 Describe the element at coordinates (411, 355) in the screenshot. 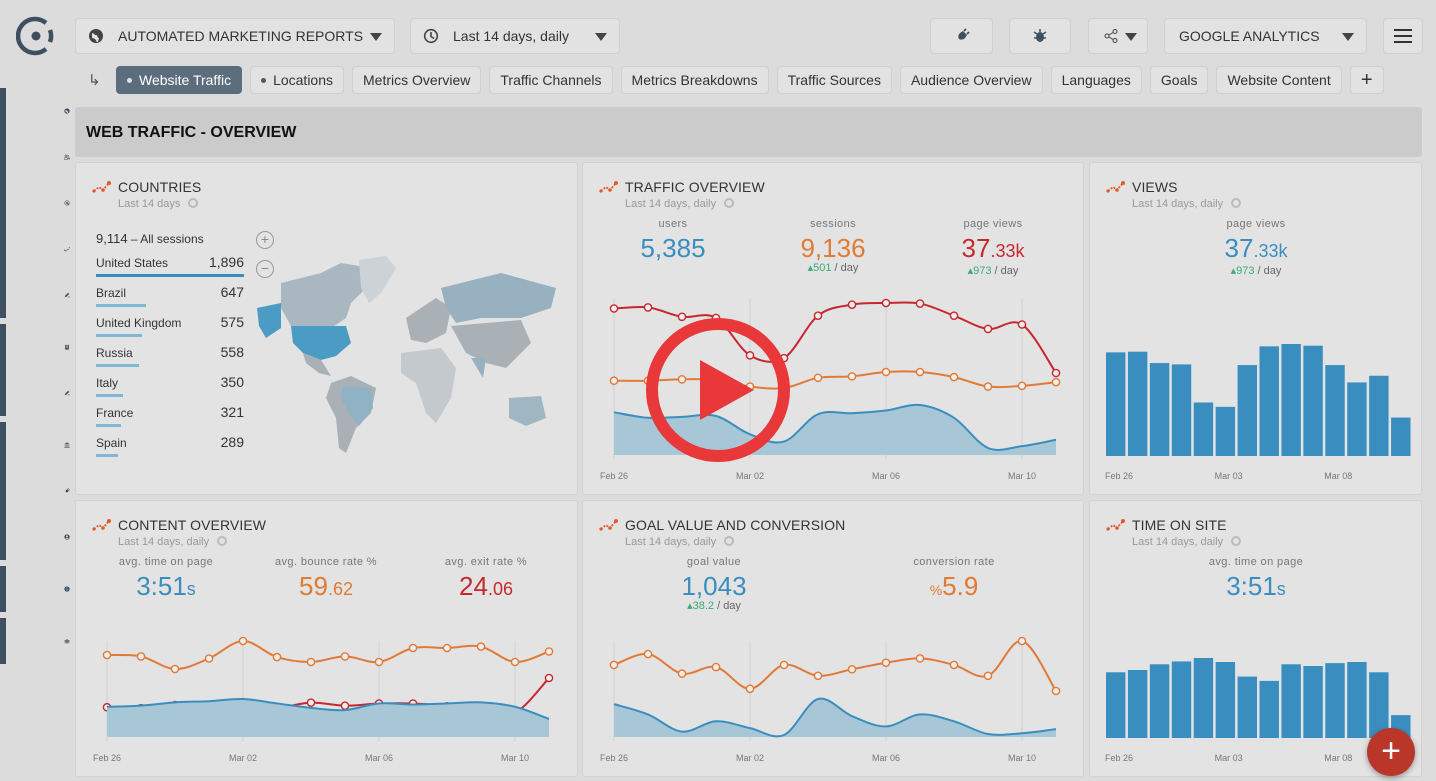

I see `world-map` at that location.